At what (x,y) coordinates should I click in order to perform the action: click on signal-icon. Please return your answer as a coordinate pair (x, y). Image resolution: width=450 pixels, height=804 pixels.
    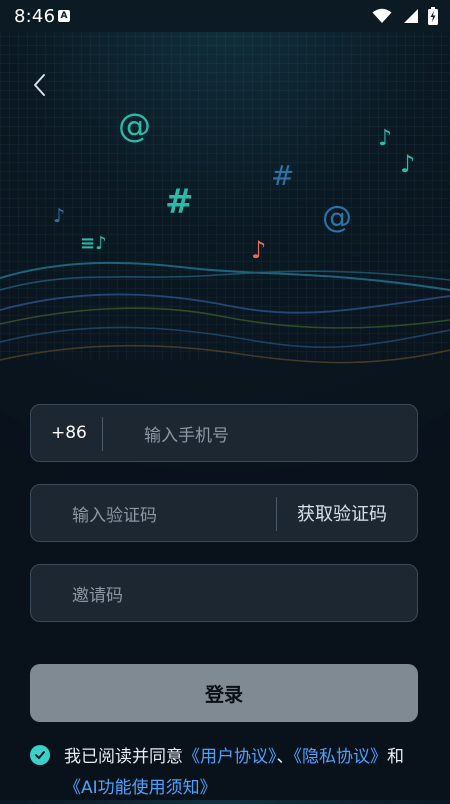
    Looking at the image, I should click on (411, 16).